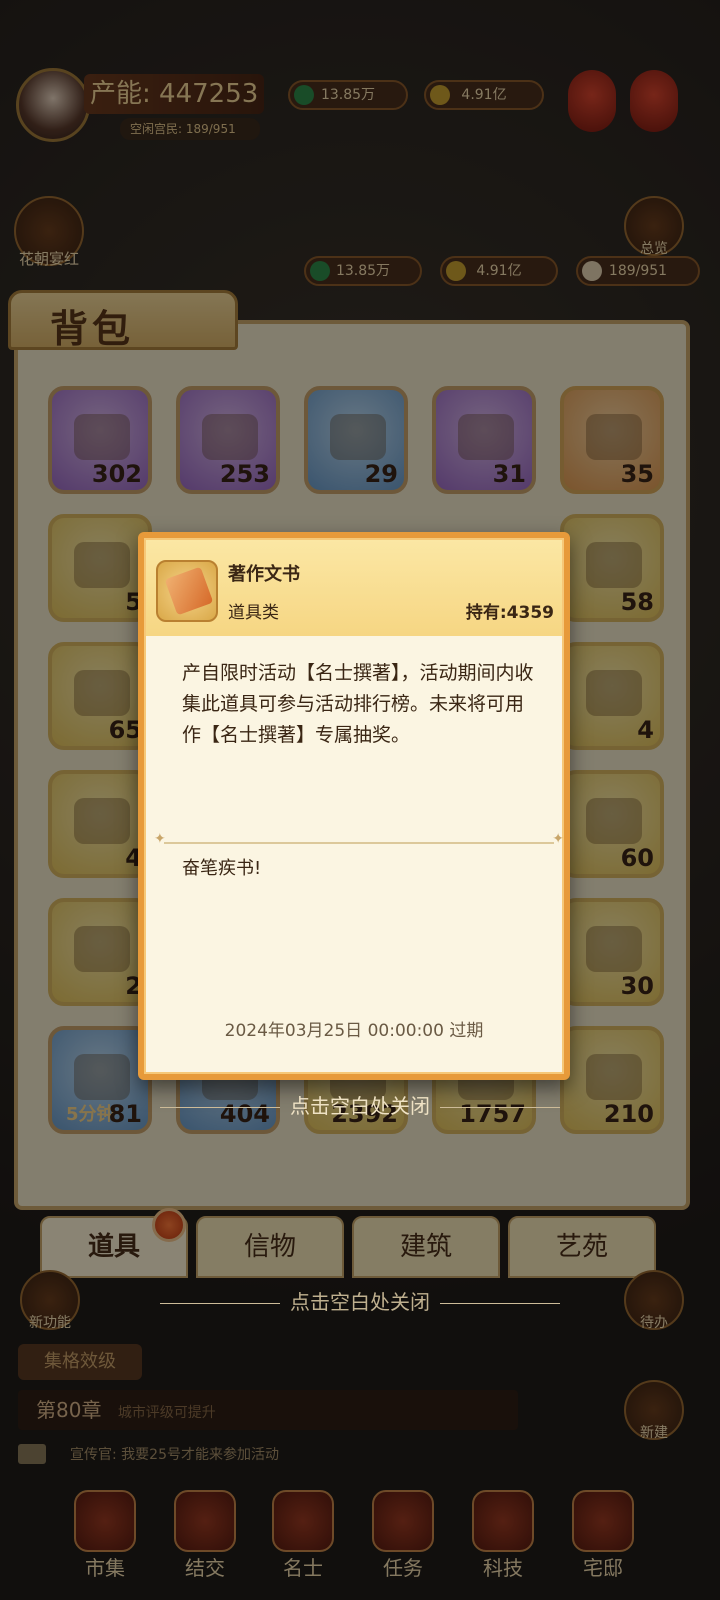  What do you see at coordinates (360, 1300) in the screenshot?
I see `close-hint-background: 点击空白处关闭` at bounding box center [360, 1300].